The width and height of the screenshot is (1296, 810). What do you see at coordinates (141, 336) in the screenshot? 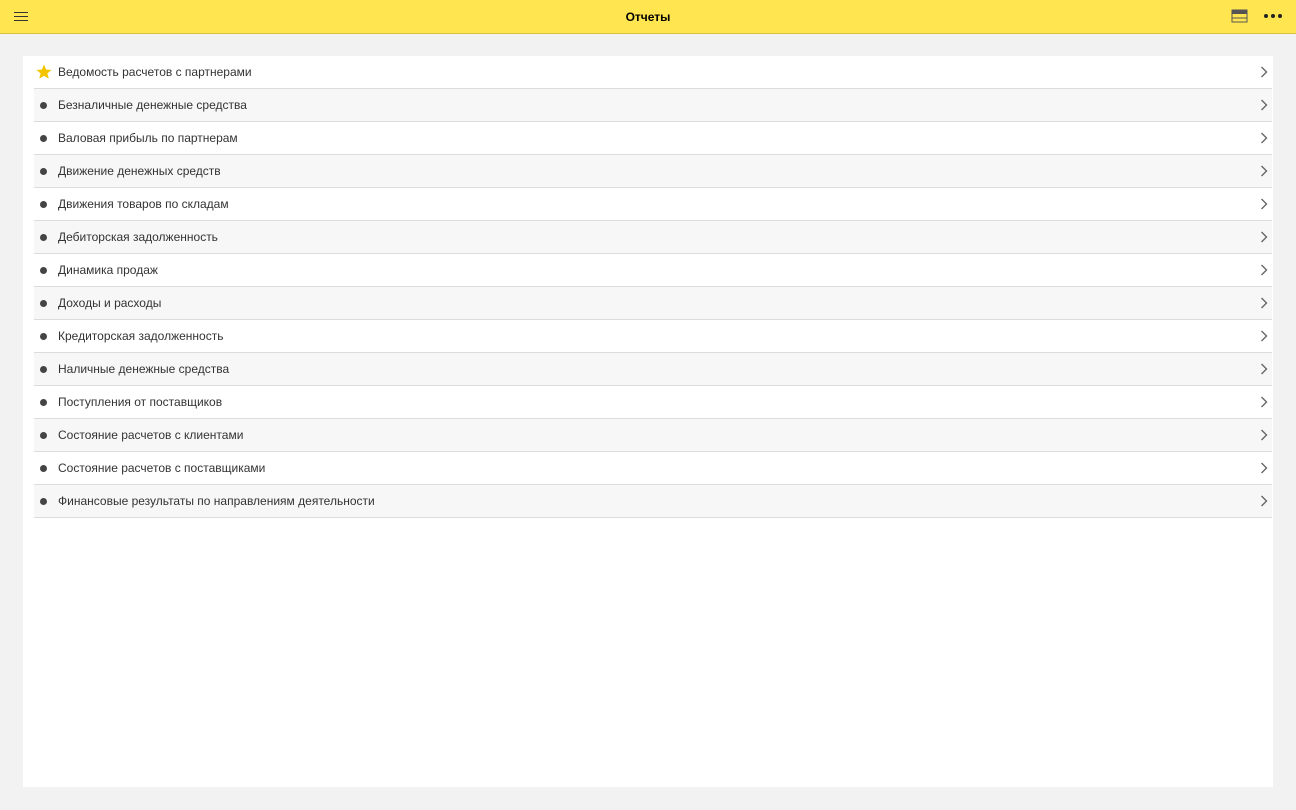
I see `report-item-label: Кредиторская задолженность` at bounding box center [141, 336].